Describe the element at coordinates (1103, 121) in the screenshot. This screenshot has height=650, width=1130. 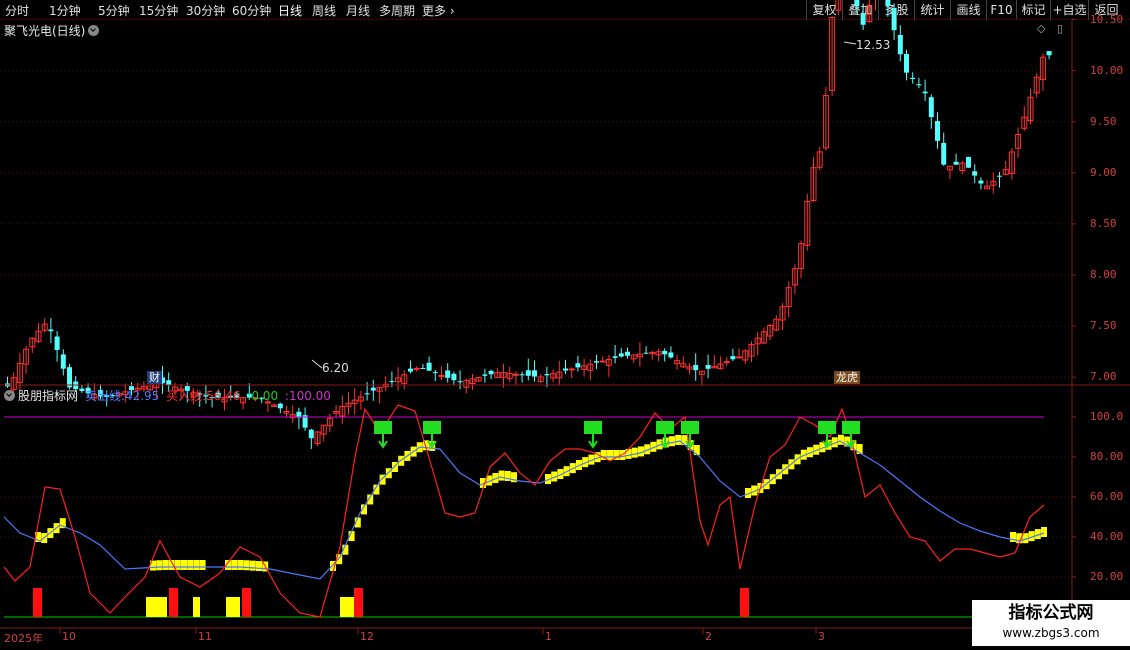
I see `price-tick-label: 9.50` at that location.